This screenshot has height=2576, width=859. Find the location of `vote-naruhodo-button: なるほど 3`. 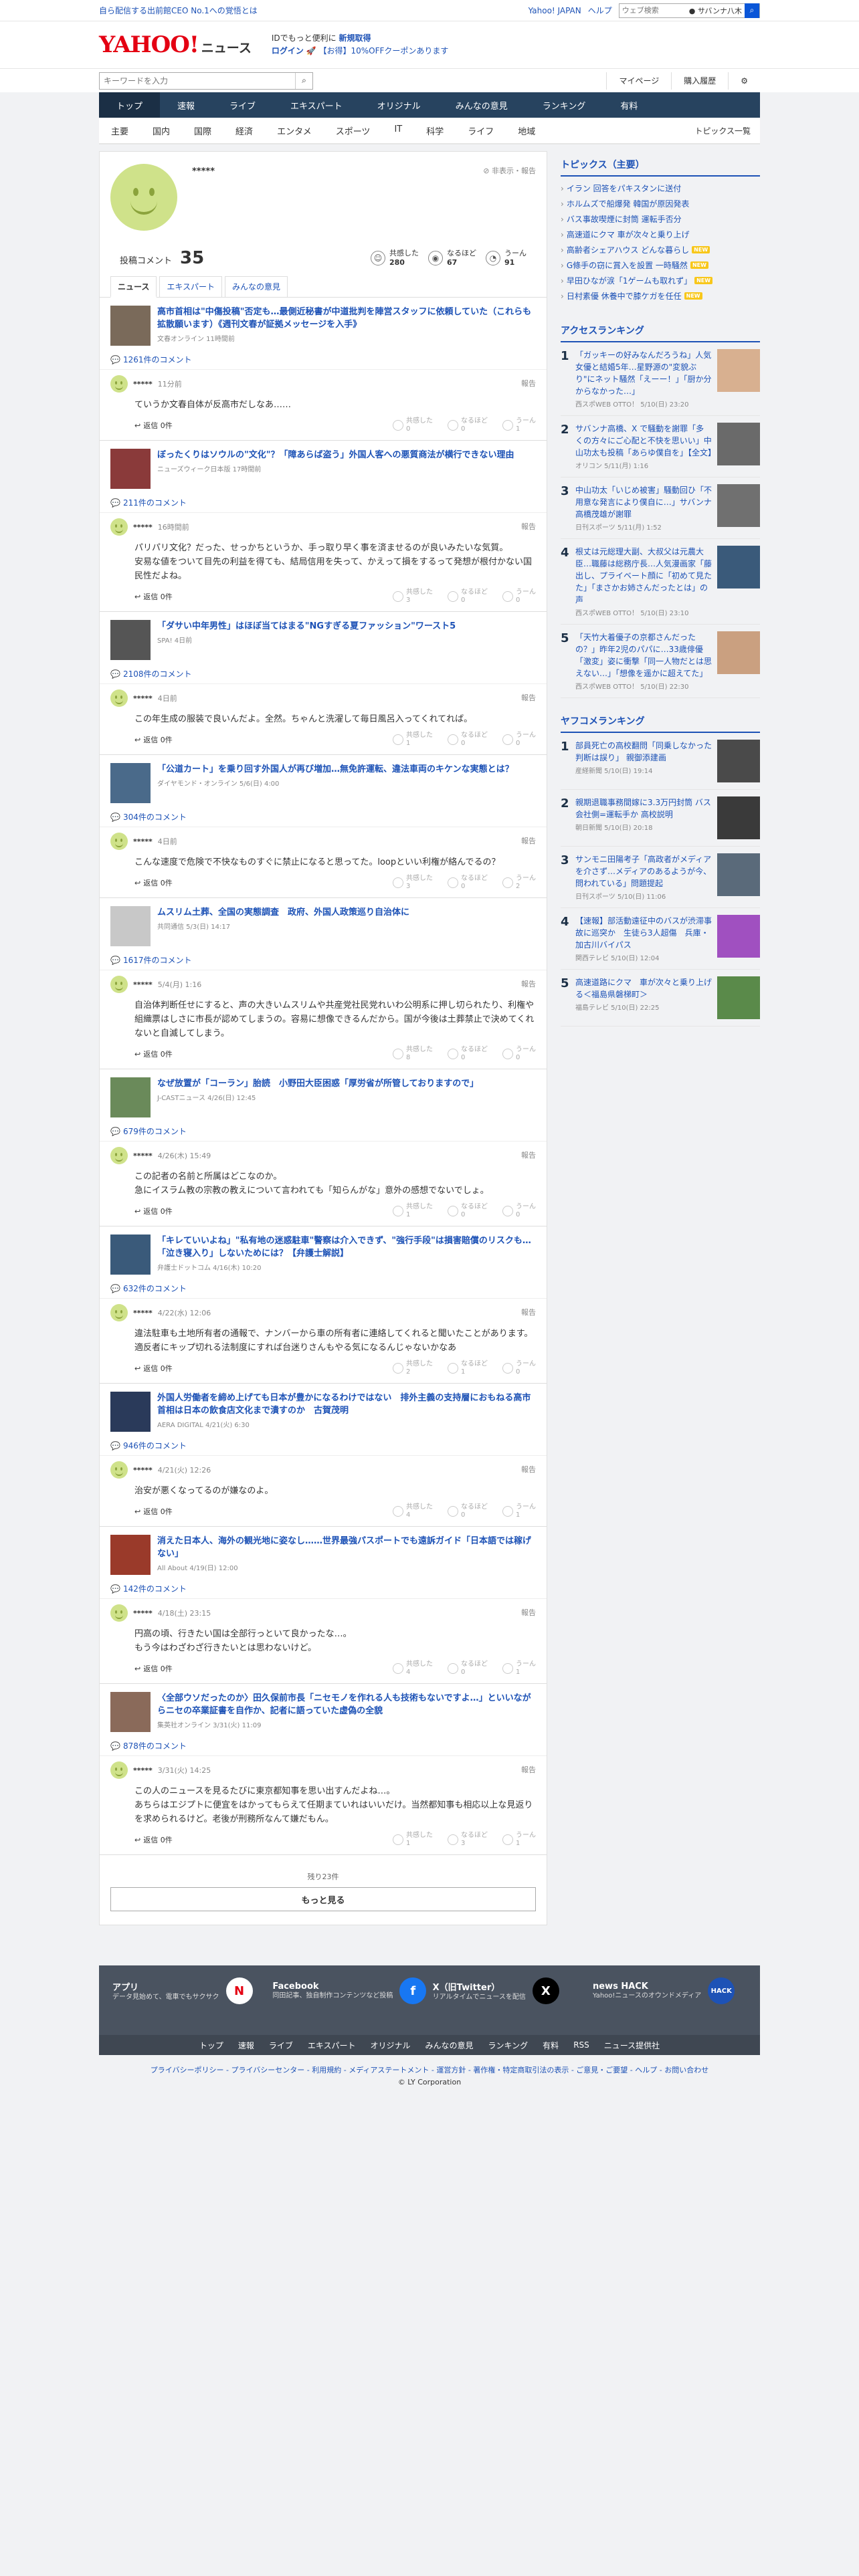

vote-naruhodo-button: なるほど 3 is located at coordinates (468, 1840).